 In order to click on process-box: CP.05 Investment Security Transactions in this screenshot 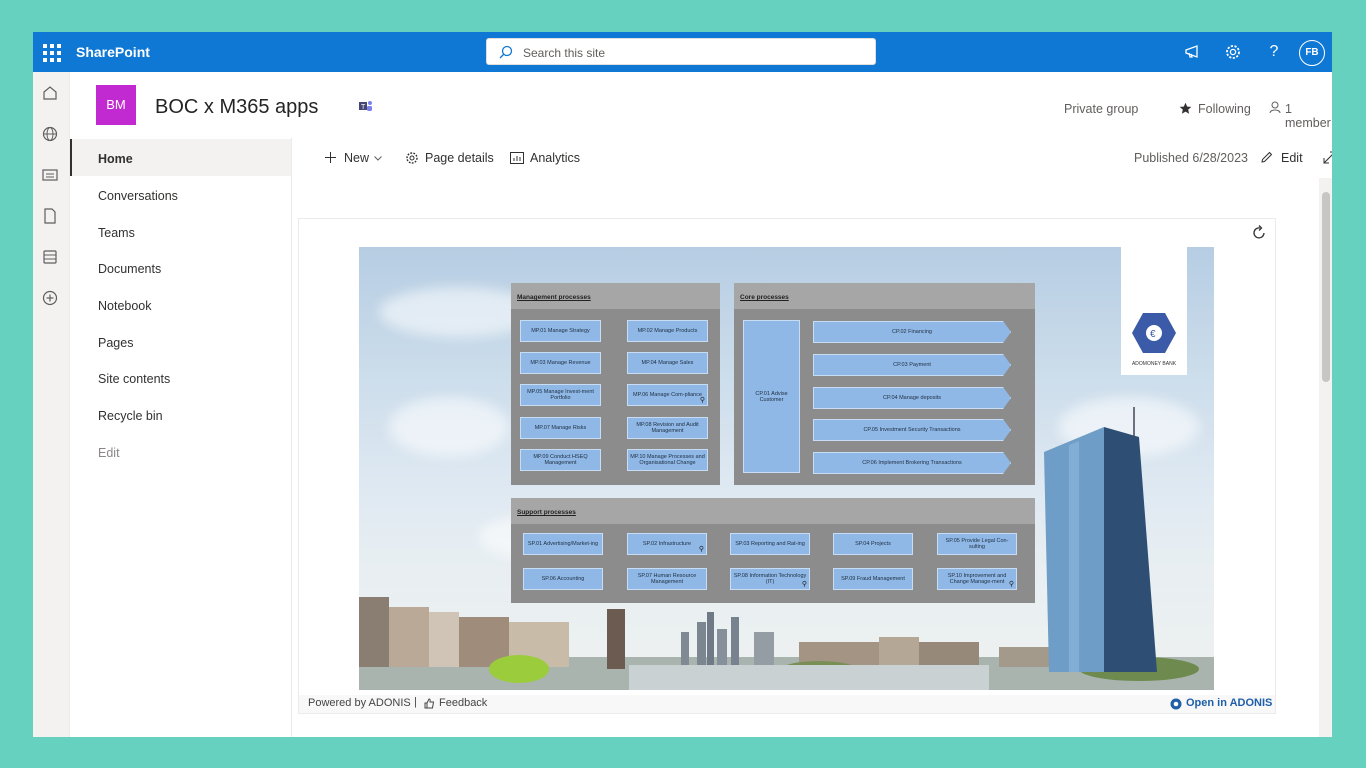, I will do `click(912, 430)`.